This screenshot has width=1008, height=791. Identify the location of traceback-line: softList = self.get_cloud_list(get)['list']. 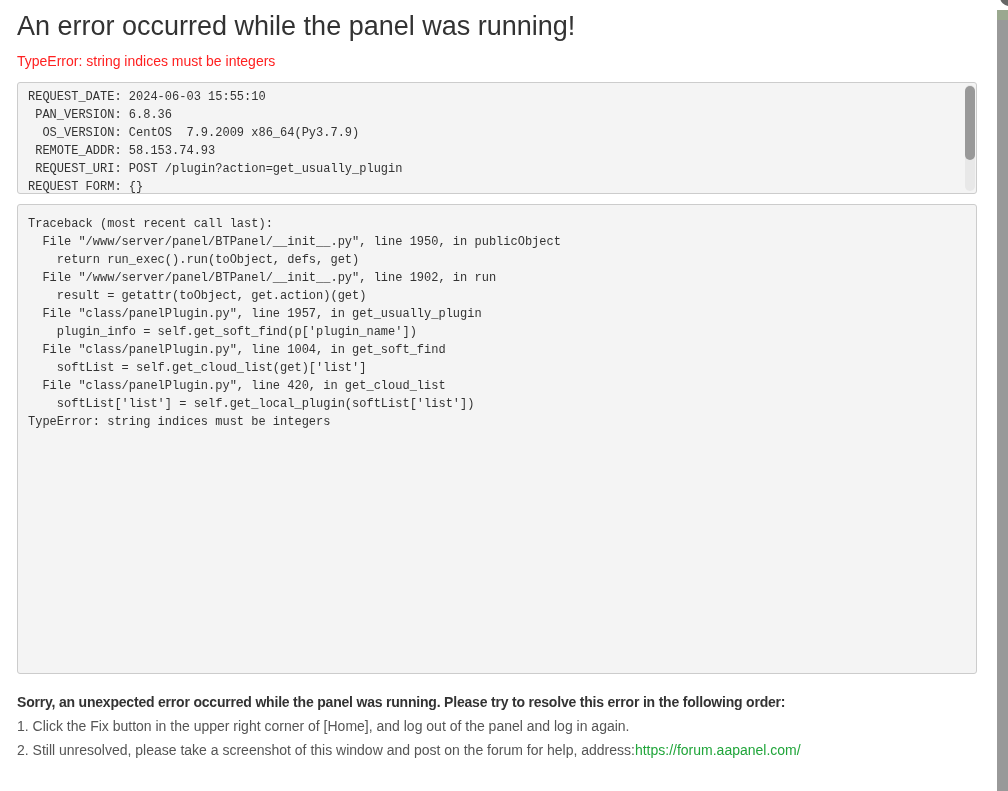
(211, 368).